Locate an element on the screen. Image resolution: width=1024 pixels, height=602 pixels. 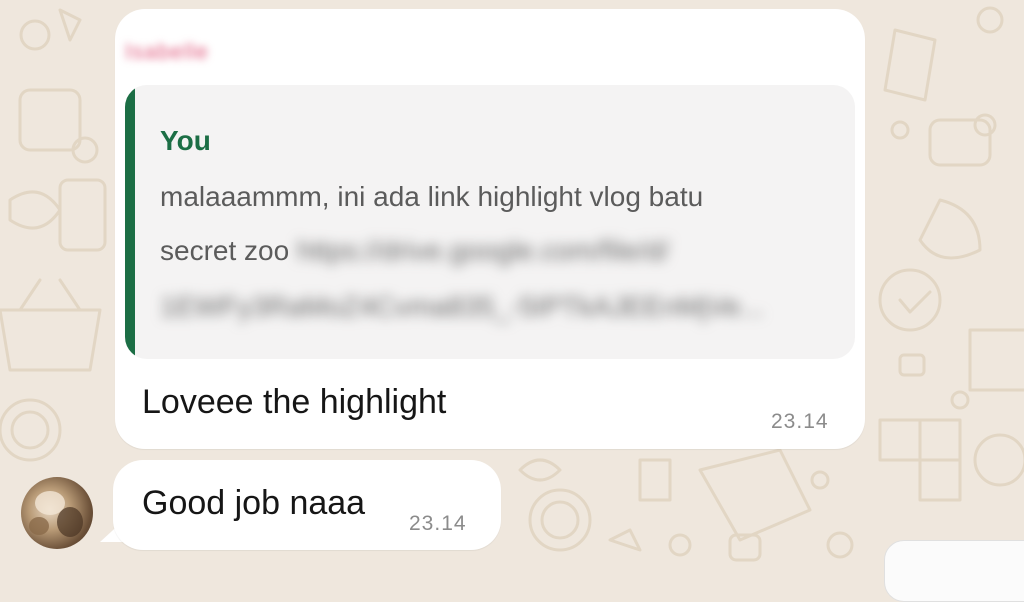
quote-author: You is located at coordinates (185, 140).